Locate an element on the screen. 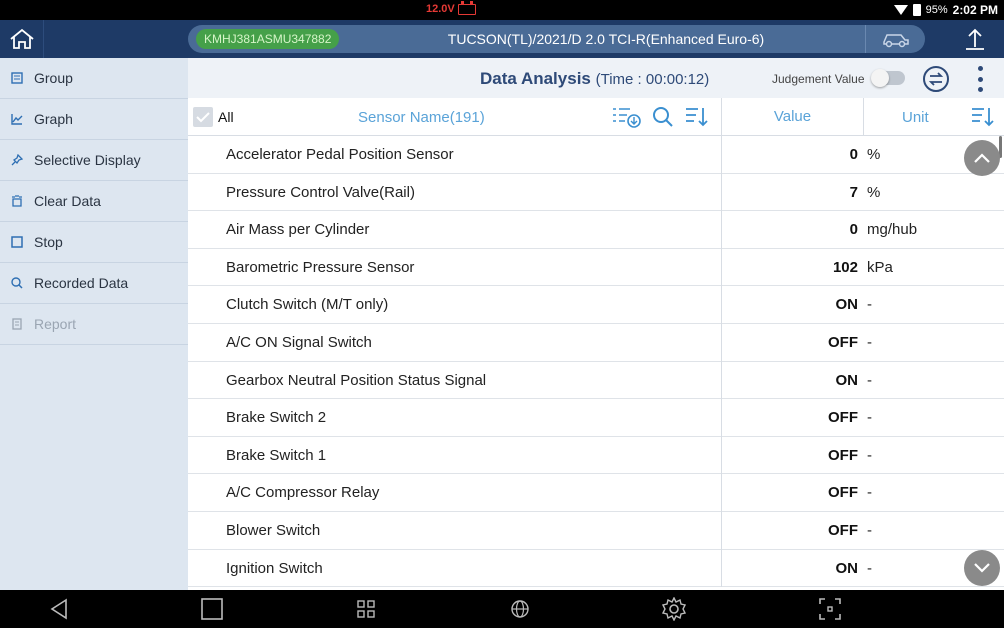  list-save-button is located at coordinates (627, 117).